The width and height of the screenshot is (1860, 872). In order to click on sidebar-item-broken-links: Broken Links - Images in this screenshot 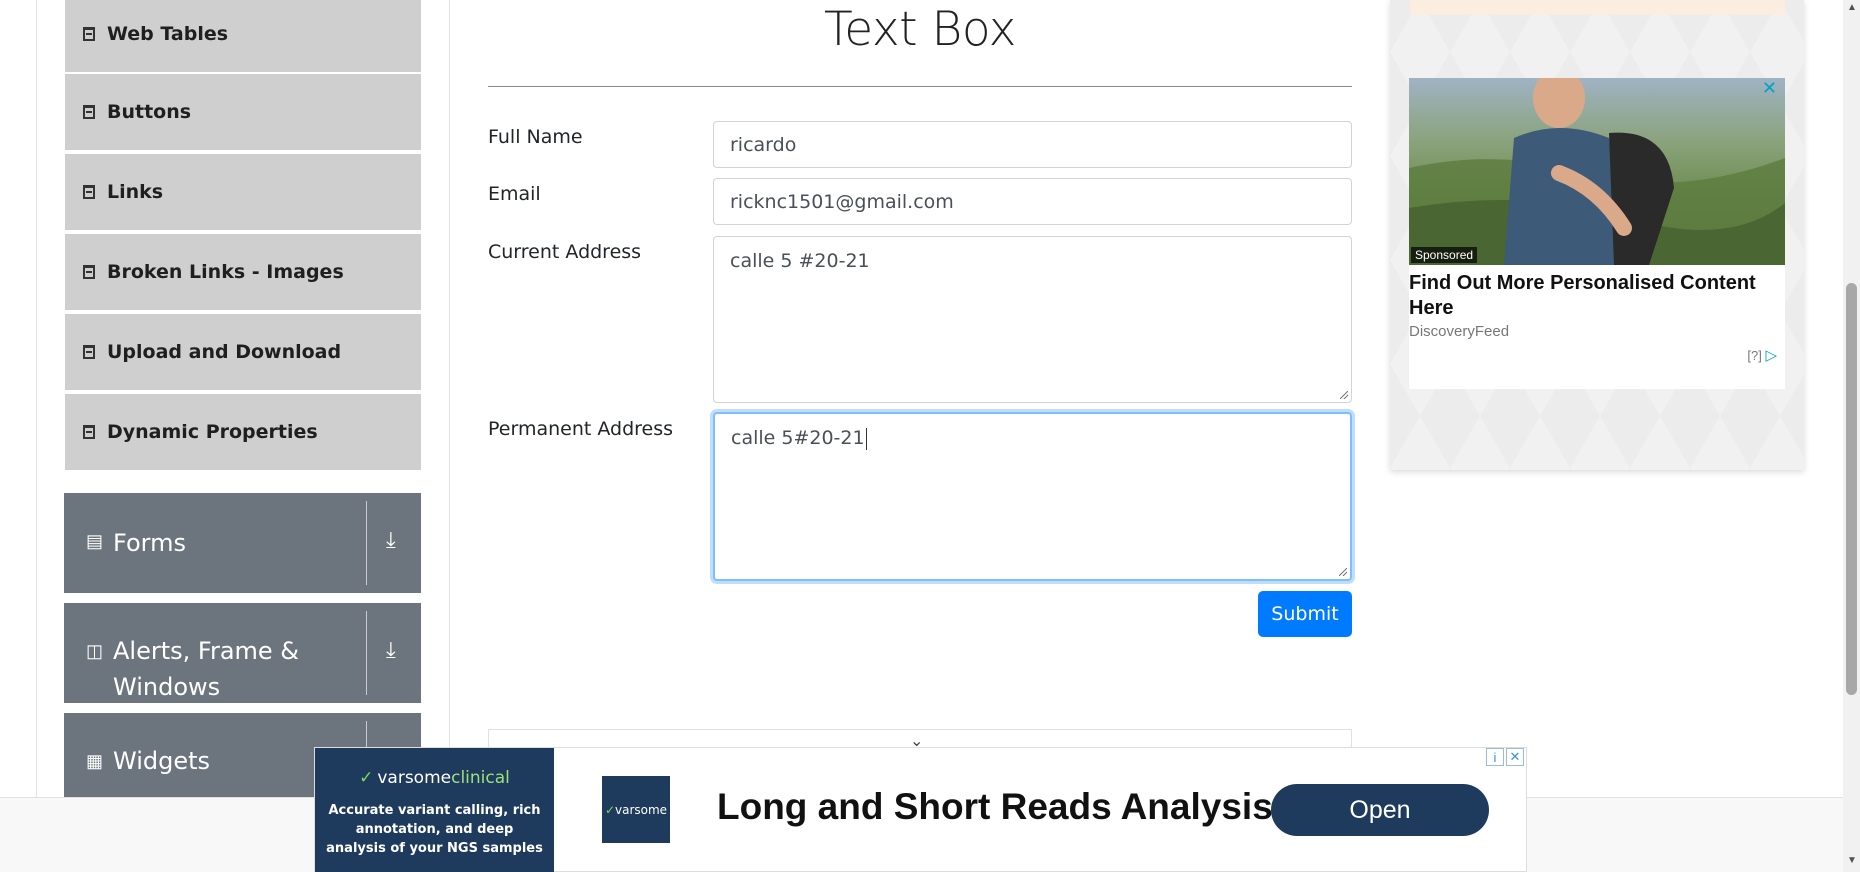, I will do `click(243, 273)`.